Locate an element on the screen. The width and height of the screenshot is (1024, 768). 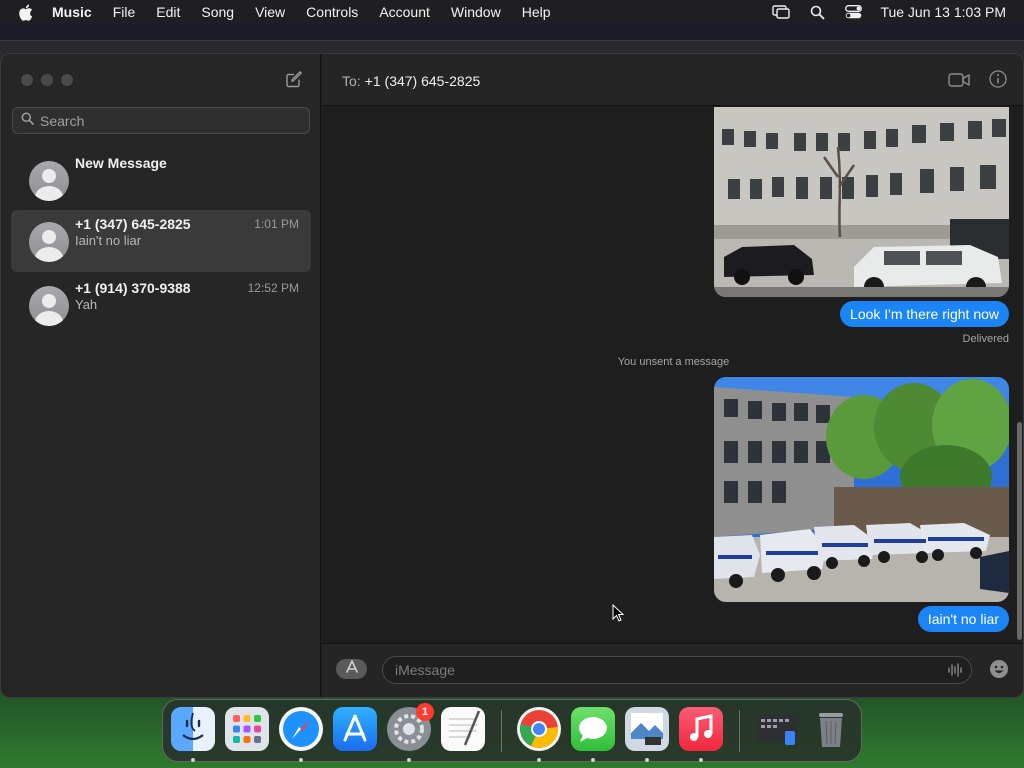
menu-controls: Controls is located at coordinates (332, 12).